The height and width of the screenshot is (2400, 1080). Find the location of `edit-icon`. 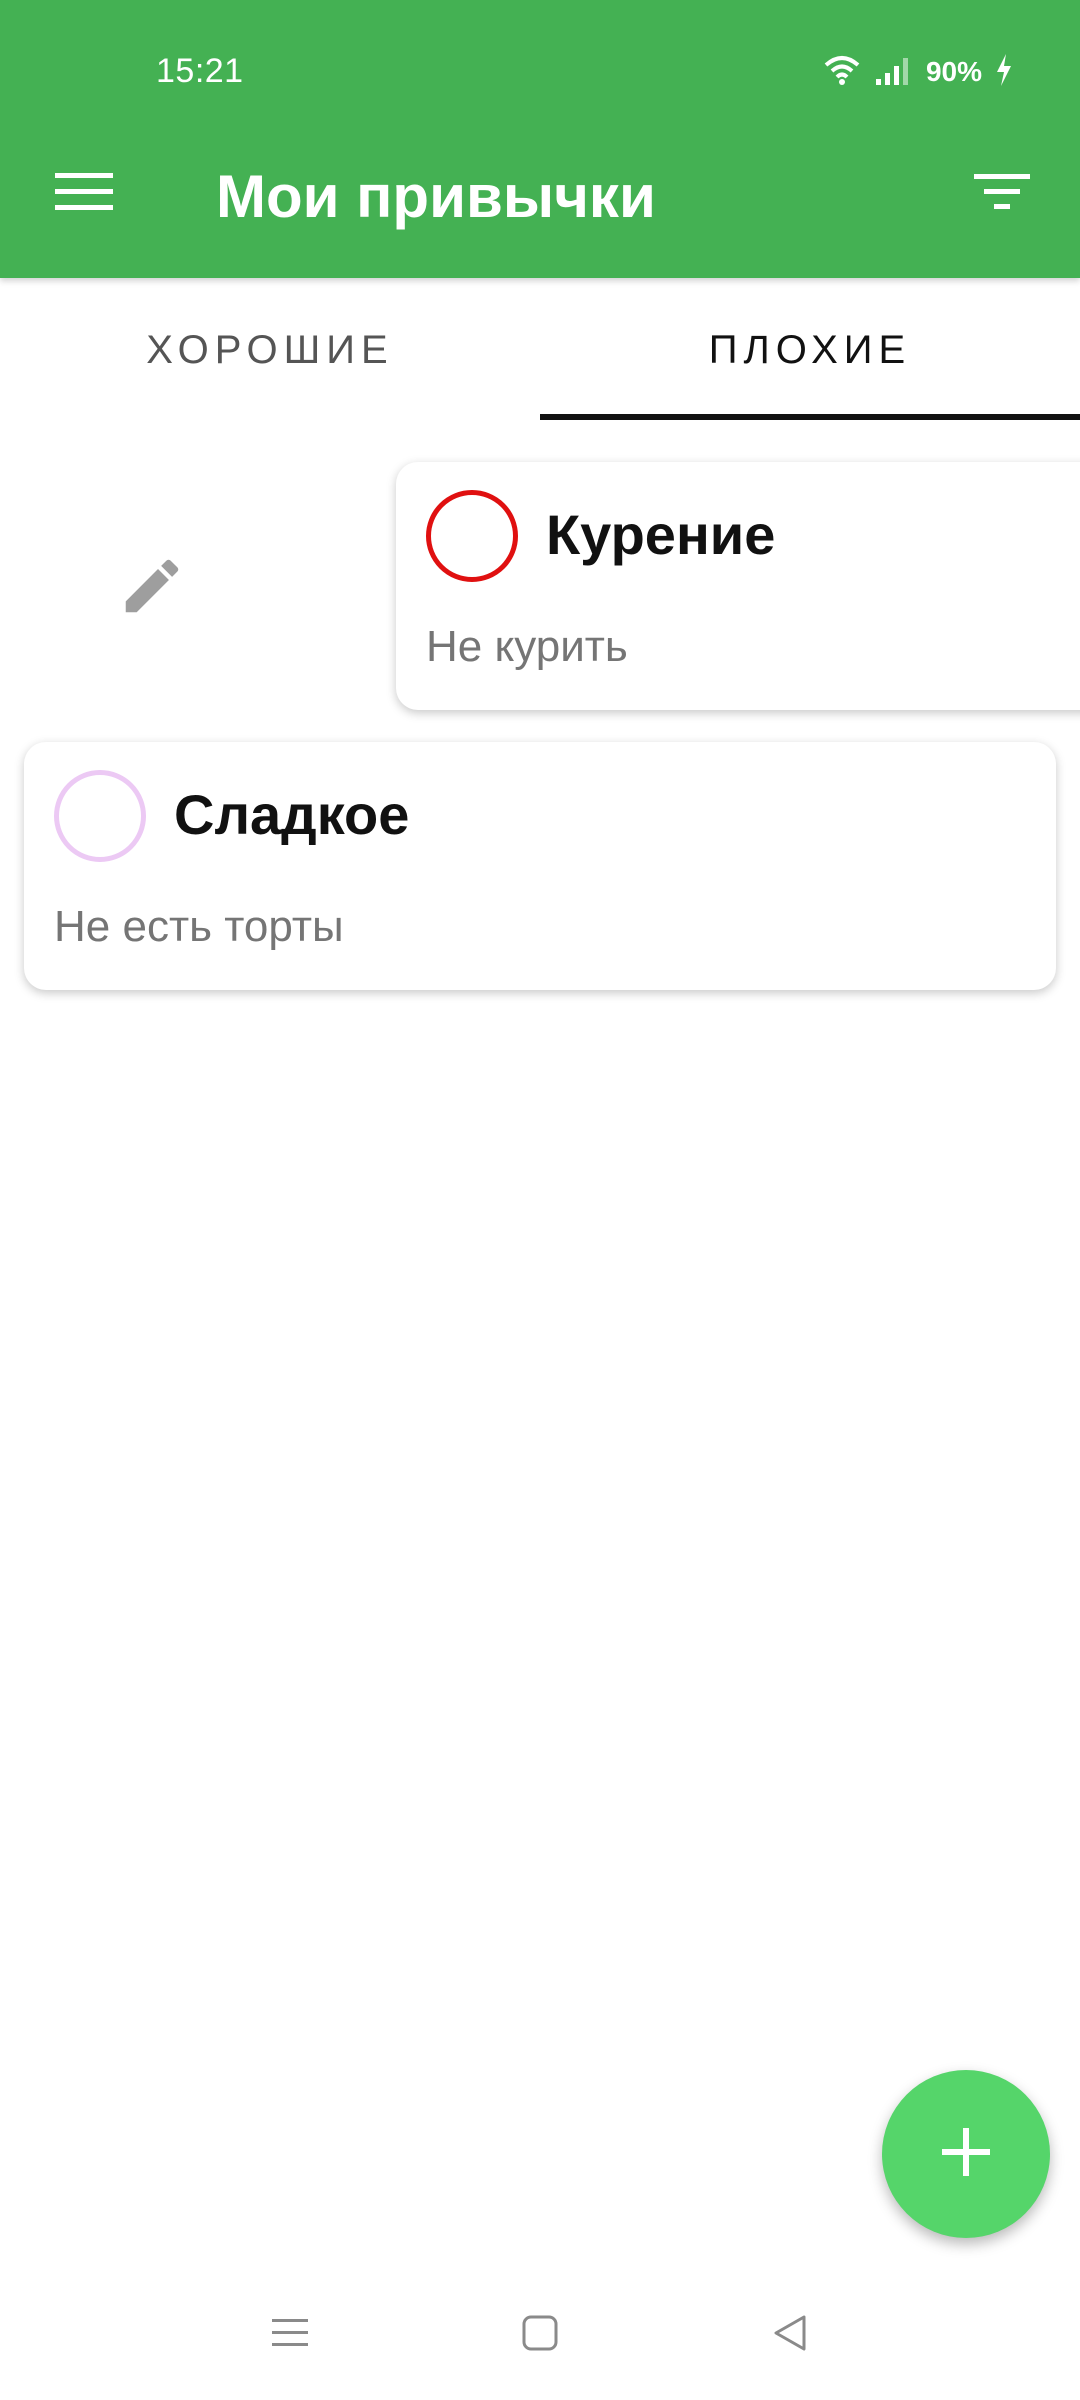

edit-icon is located at coordinates (152, 588).